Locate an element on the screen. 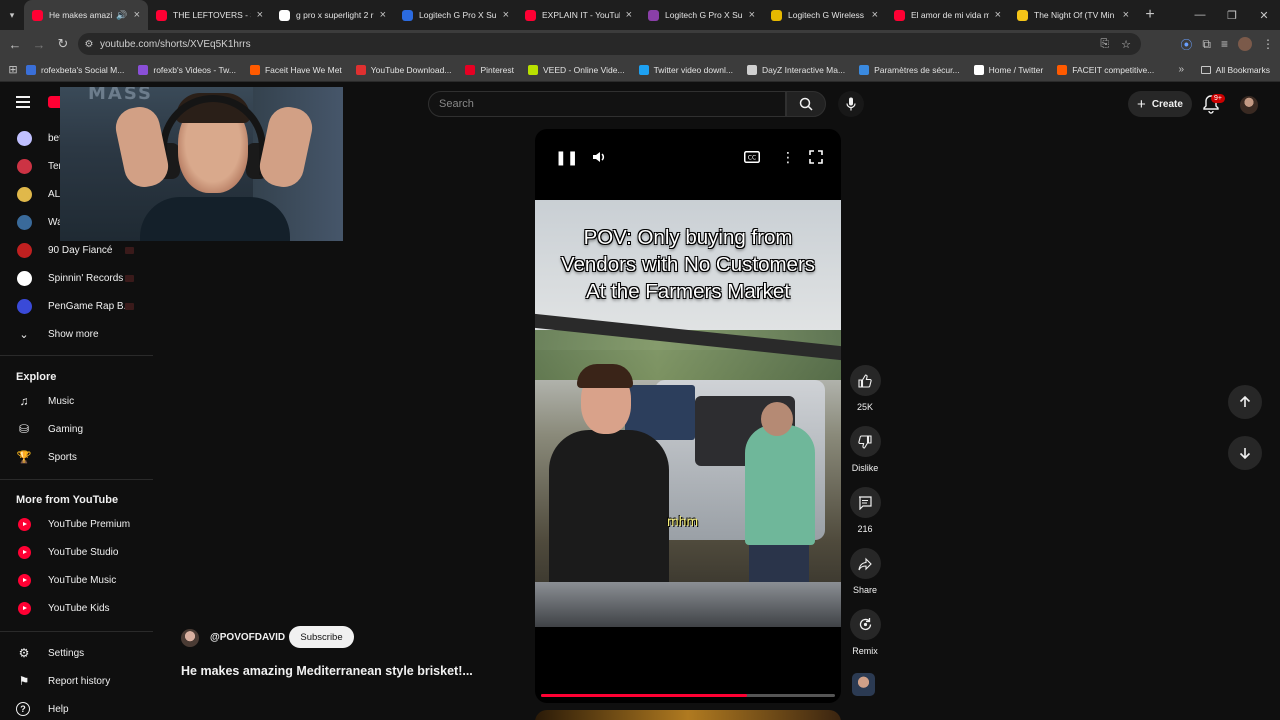  tab-search-icon: ▾ is located at coordinates (12, 15).